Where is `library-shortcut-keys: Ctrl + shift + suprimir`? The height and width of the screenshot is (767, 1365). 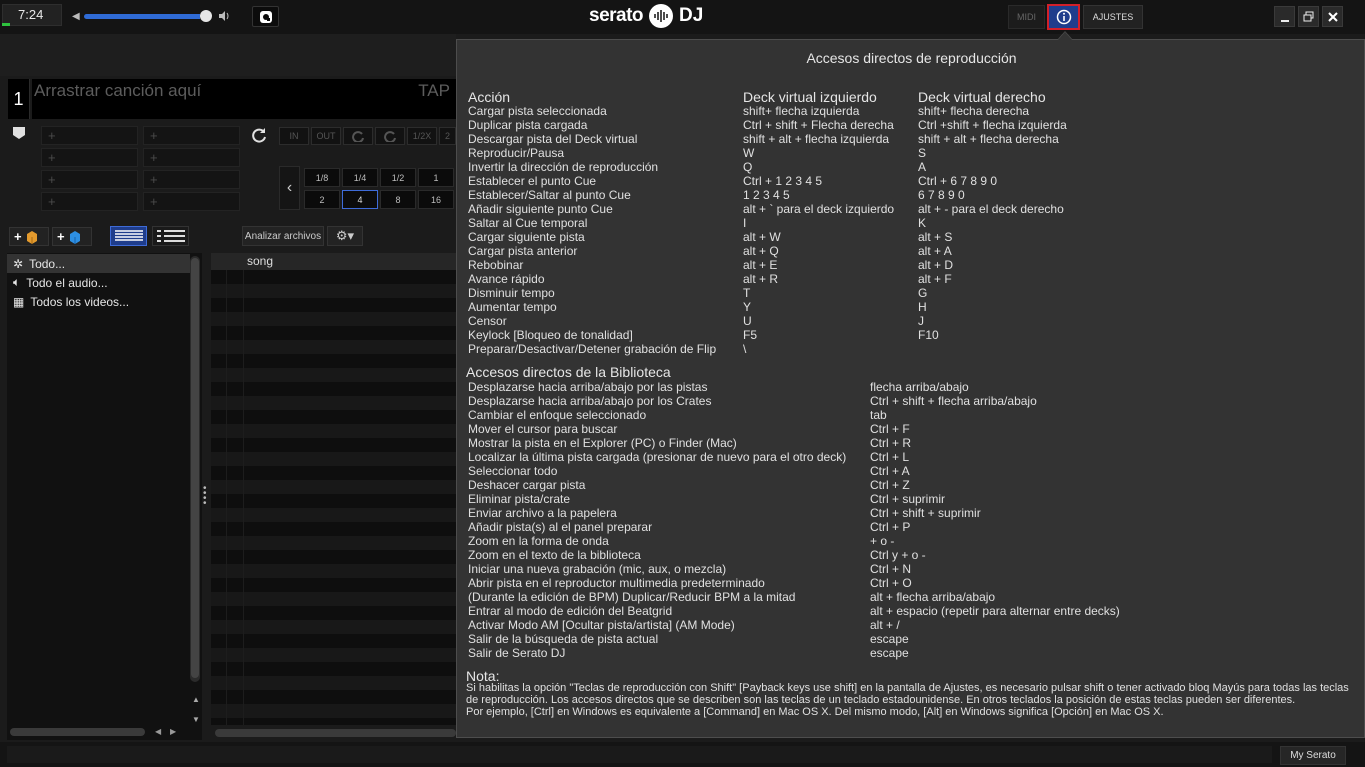
library-shortcut-keys: Ctrl + shift + suprimir is located at coordinates (925, 513).